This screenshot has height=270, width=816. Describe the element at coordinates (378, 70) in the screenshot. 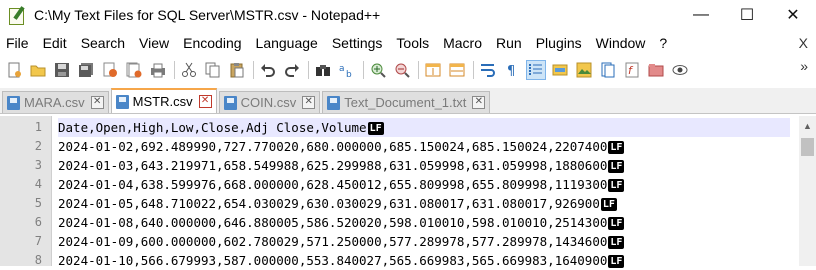

I see `zoom-in-icon` at that location.